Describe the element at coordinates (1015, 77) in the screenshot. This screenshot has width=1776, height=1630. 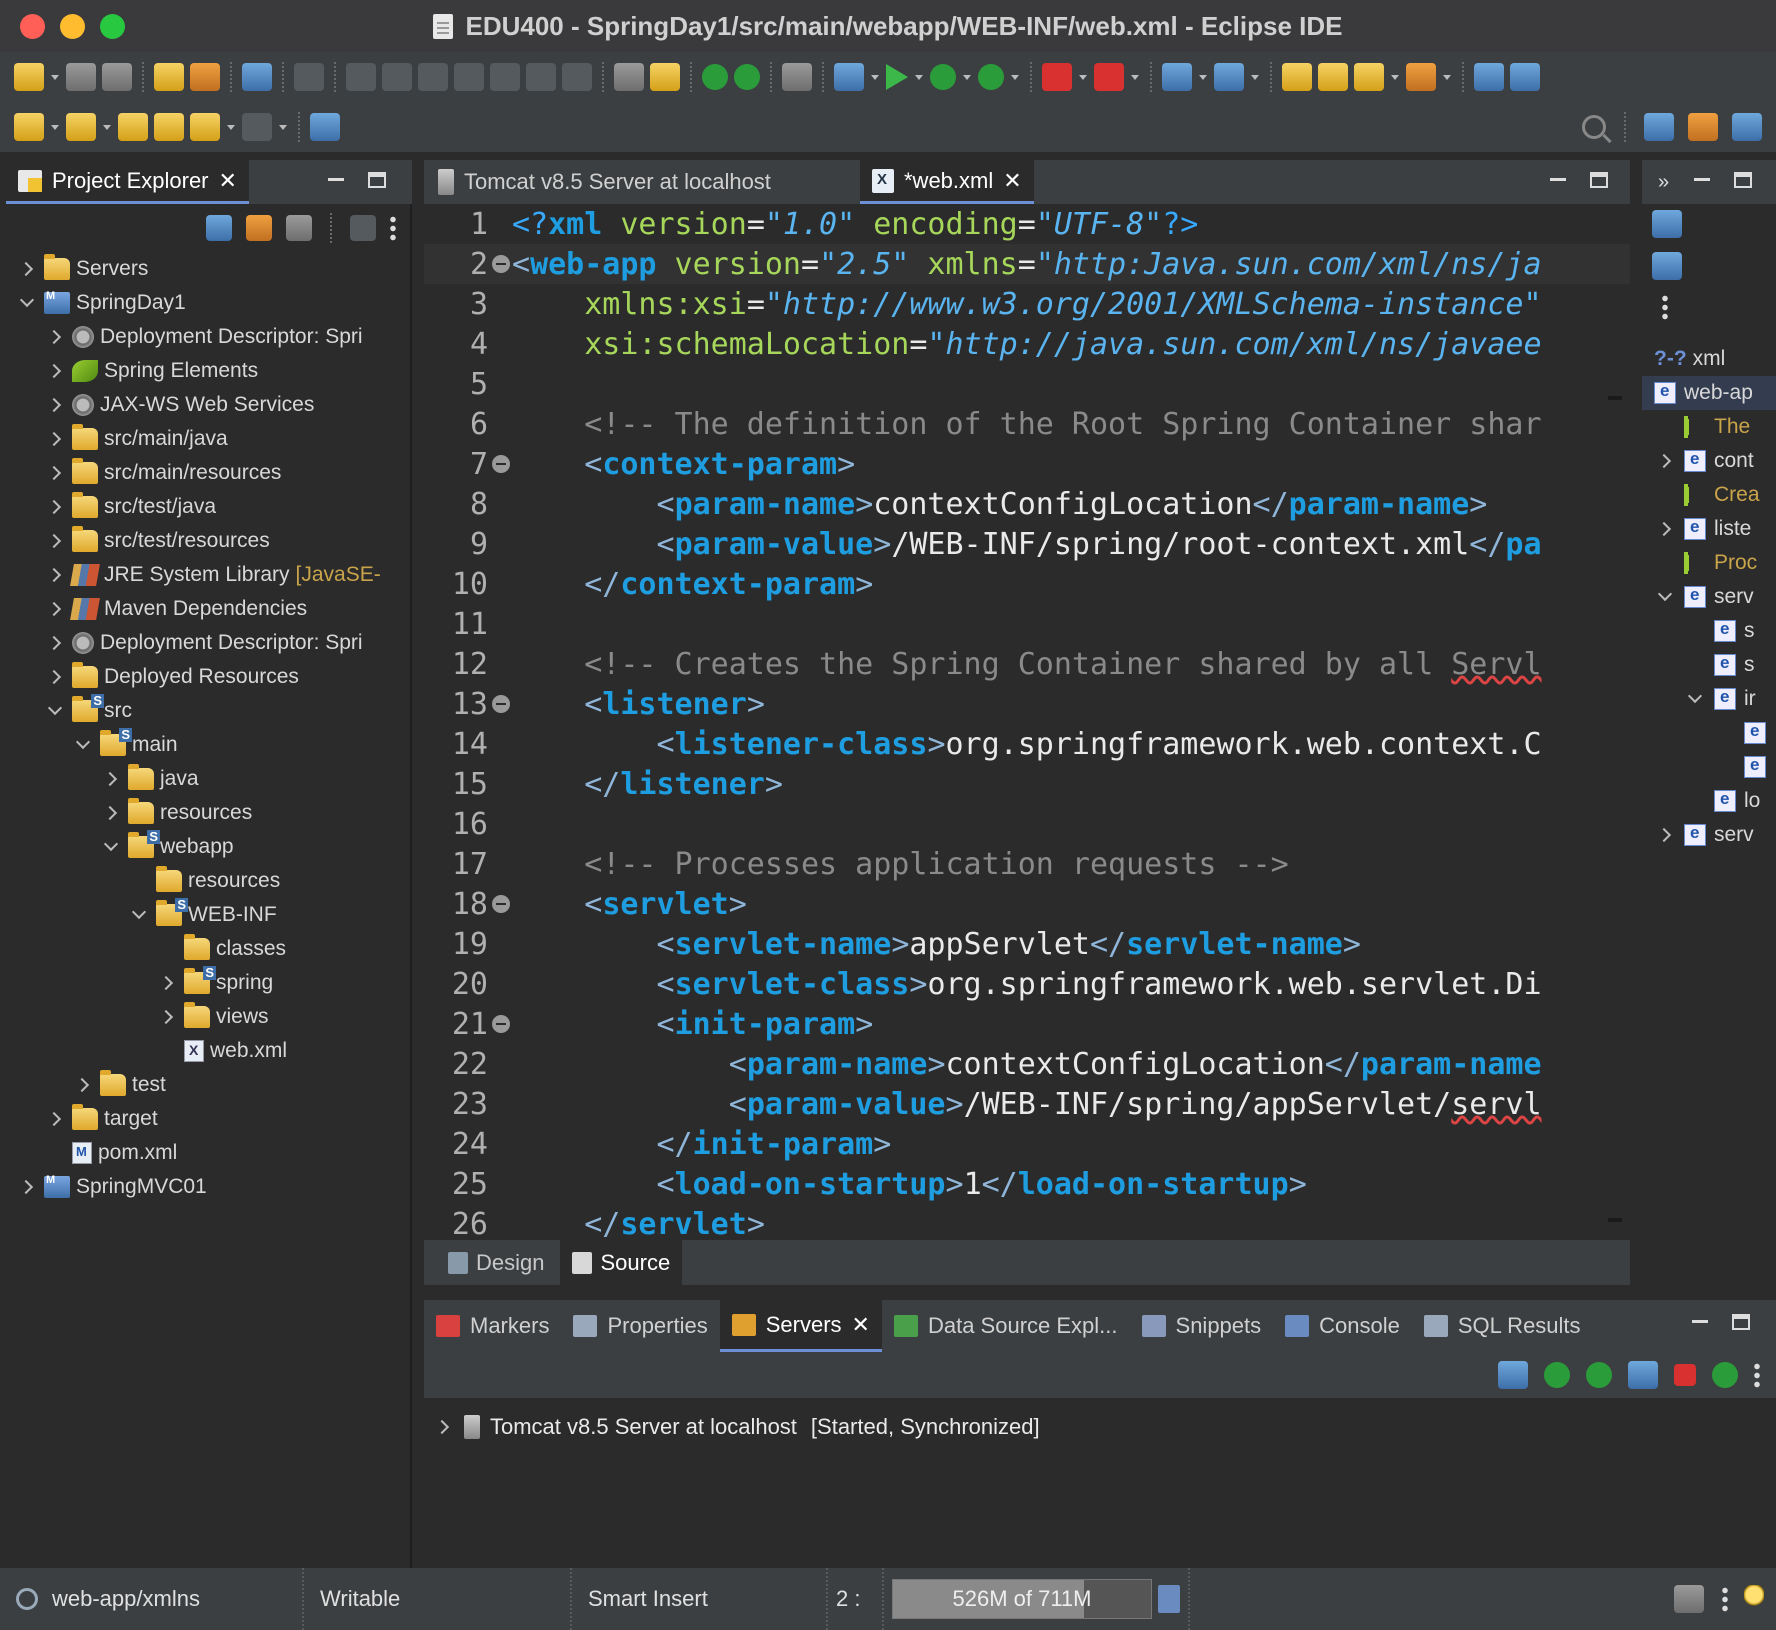
I see `run-external-dropdown-icon` at that location.